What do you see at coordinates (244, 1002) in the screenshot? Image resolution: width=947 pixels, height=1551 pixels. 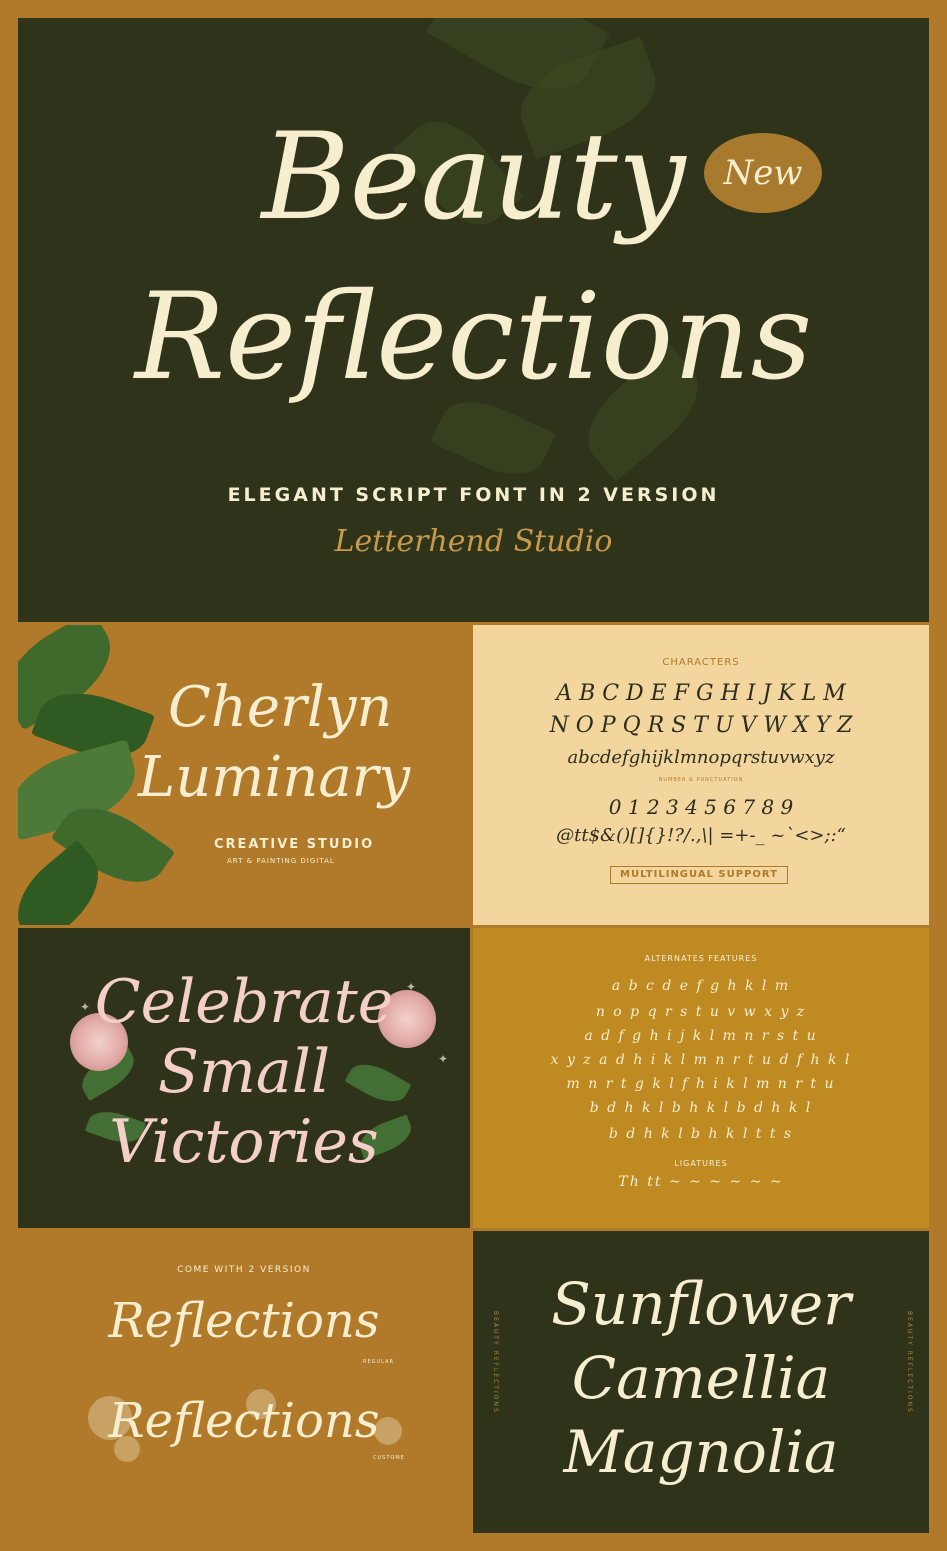 I see `celebrate-line-1: Celebrate` at bounding box center [244, 1002].